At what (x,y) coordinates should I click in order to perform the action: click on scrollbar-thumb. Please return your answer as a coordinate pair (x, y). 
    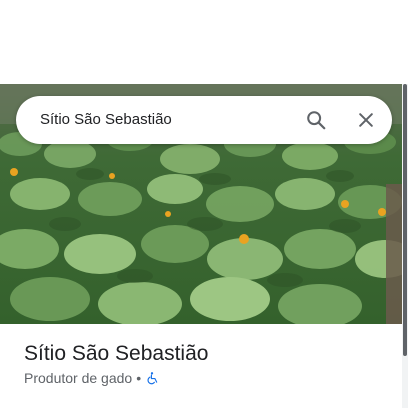
    Looking at the image, I should click on (405, 220).